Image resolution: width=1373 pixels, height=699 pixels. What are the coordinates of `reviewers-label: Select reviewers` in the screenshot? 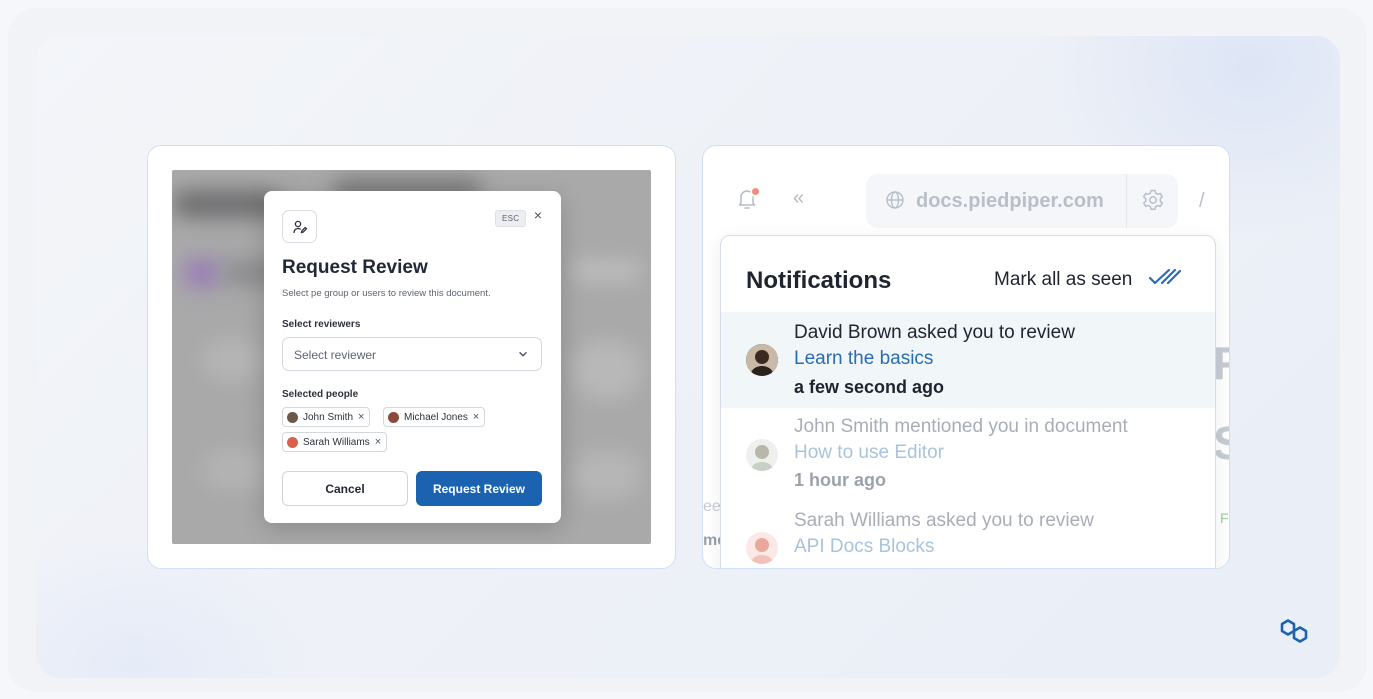 It's located at (321, 324).